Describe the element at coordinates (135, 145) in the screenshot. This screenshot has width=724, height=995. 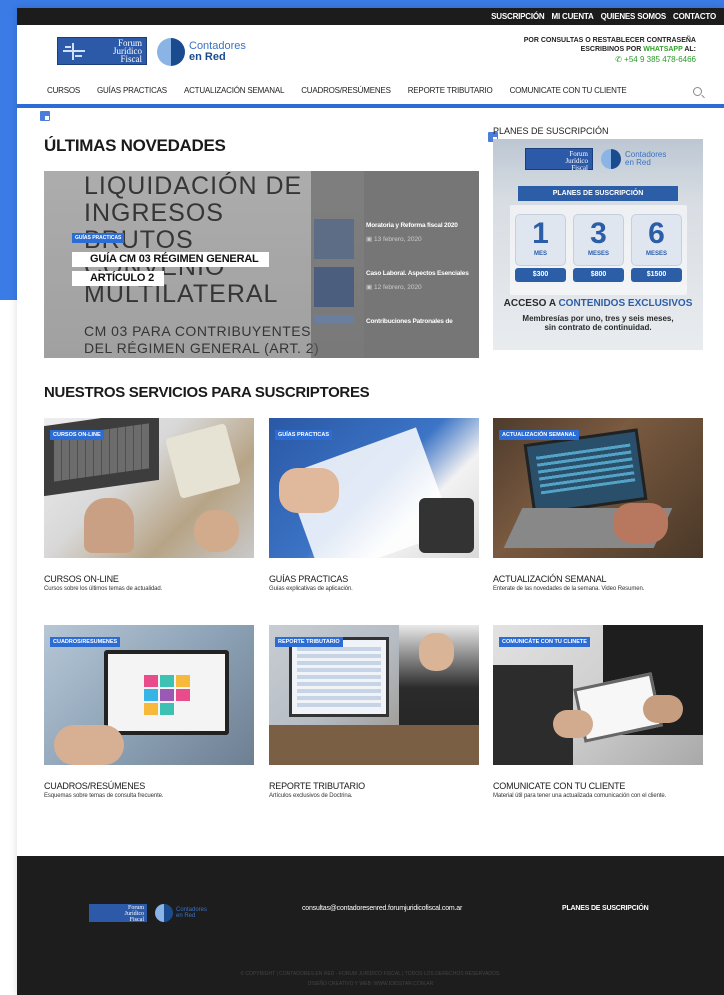
I see `latest-heading: ÚLTIMAS NOVEDADES` at that location.